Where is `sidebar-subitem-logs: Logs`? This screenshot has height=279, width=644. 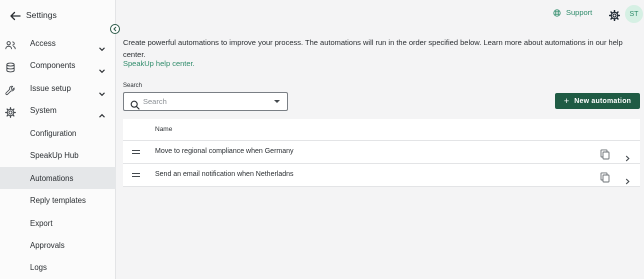 sidebar-subitem-logs: Logs is located at coordinates (58, 267).